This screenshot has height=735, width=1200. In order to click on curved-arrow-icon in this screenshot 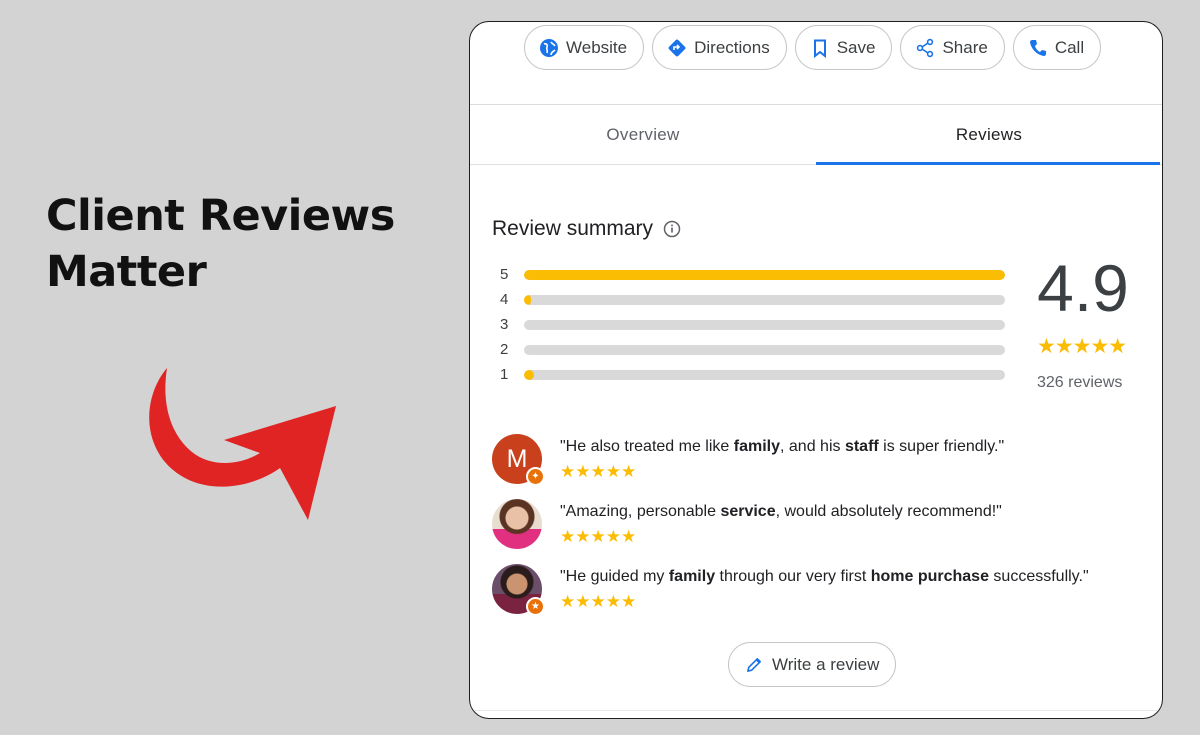, I will do `click(242, 444)`.